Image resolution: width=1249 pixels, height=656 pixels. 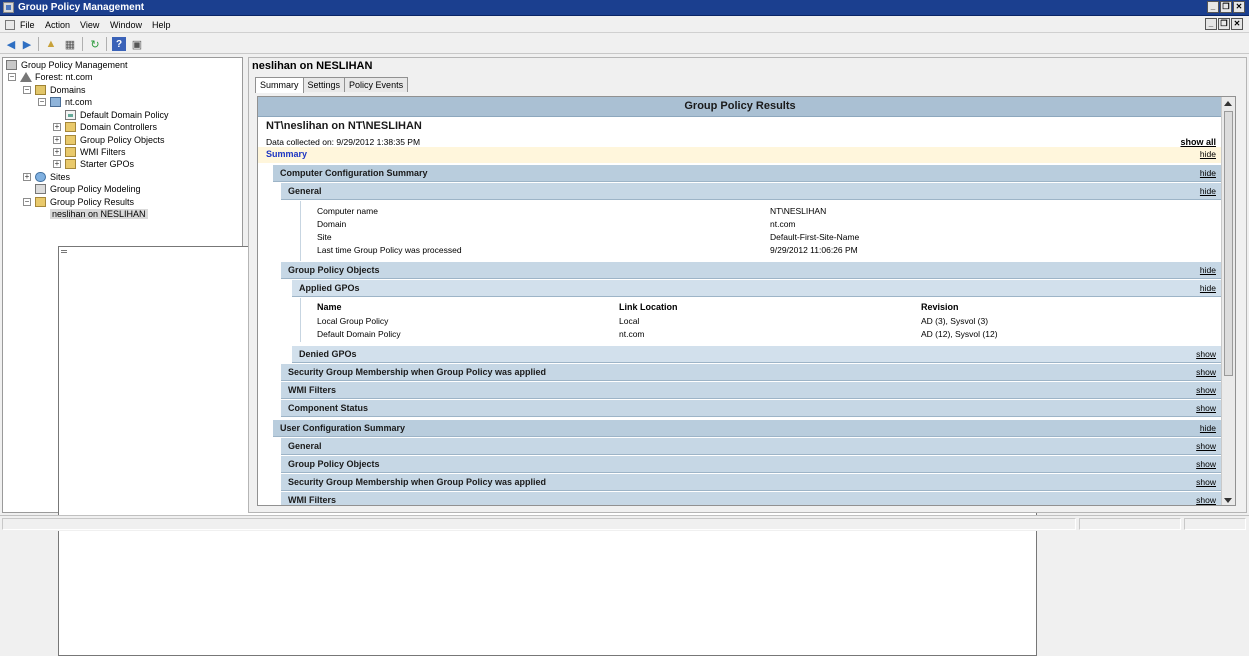 What do you see at coordinates (11, 65) in the screenshot?
I see `gpm-icon` at bounding box center [11, 65].